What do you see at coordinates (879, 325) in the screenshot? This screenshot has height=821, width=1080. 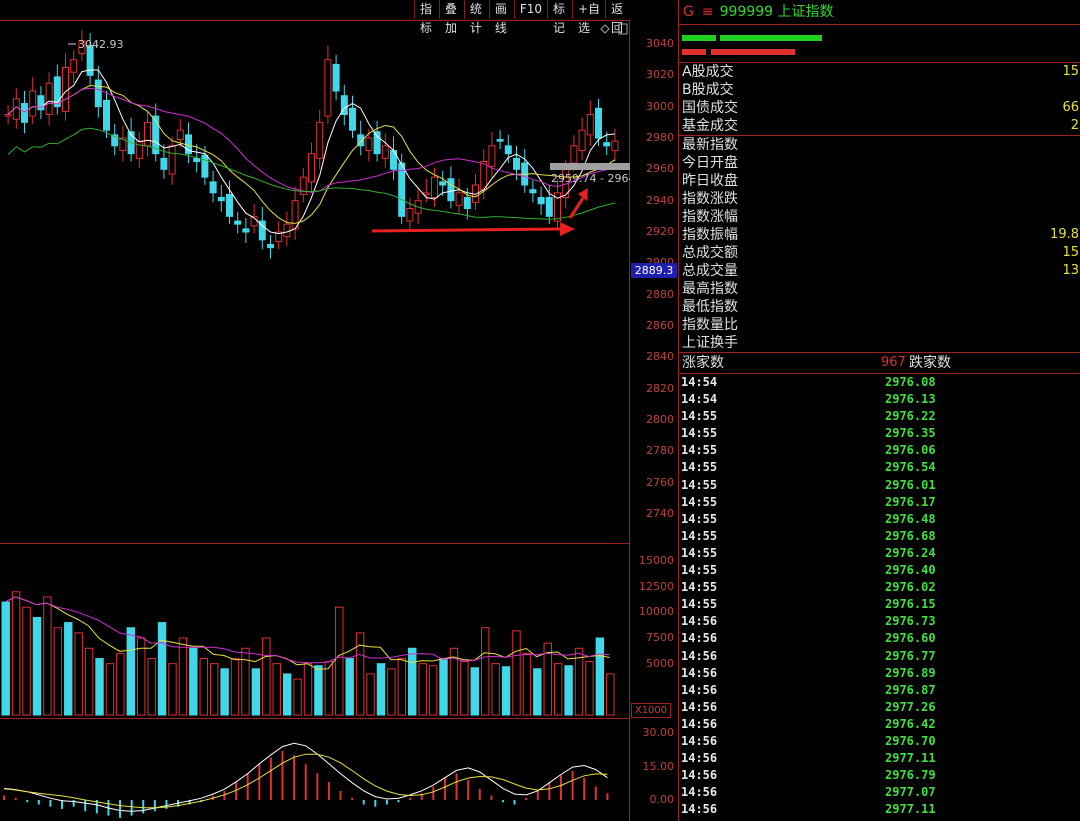 I see `stat-row: 指数量比` at bounding box center [879, 325].